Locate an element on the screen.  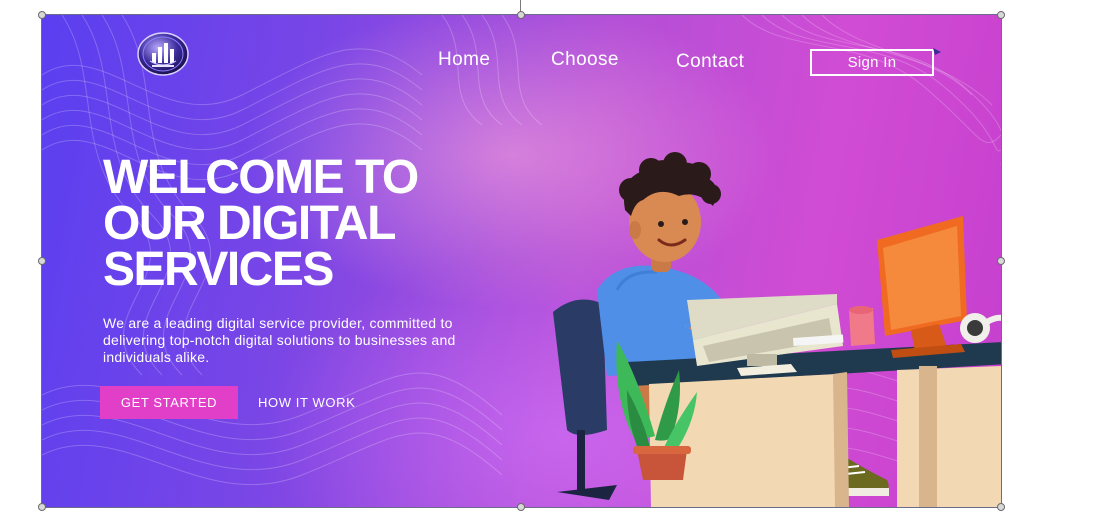
resize-handle-bottom is located at coordinates (521, 507).